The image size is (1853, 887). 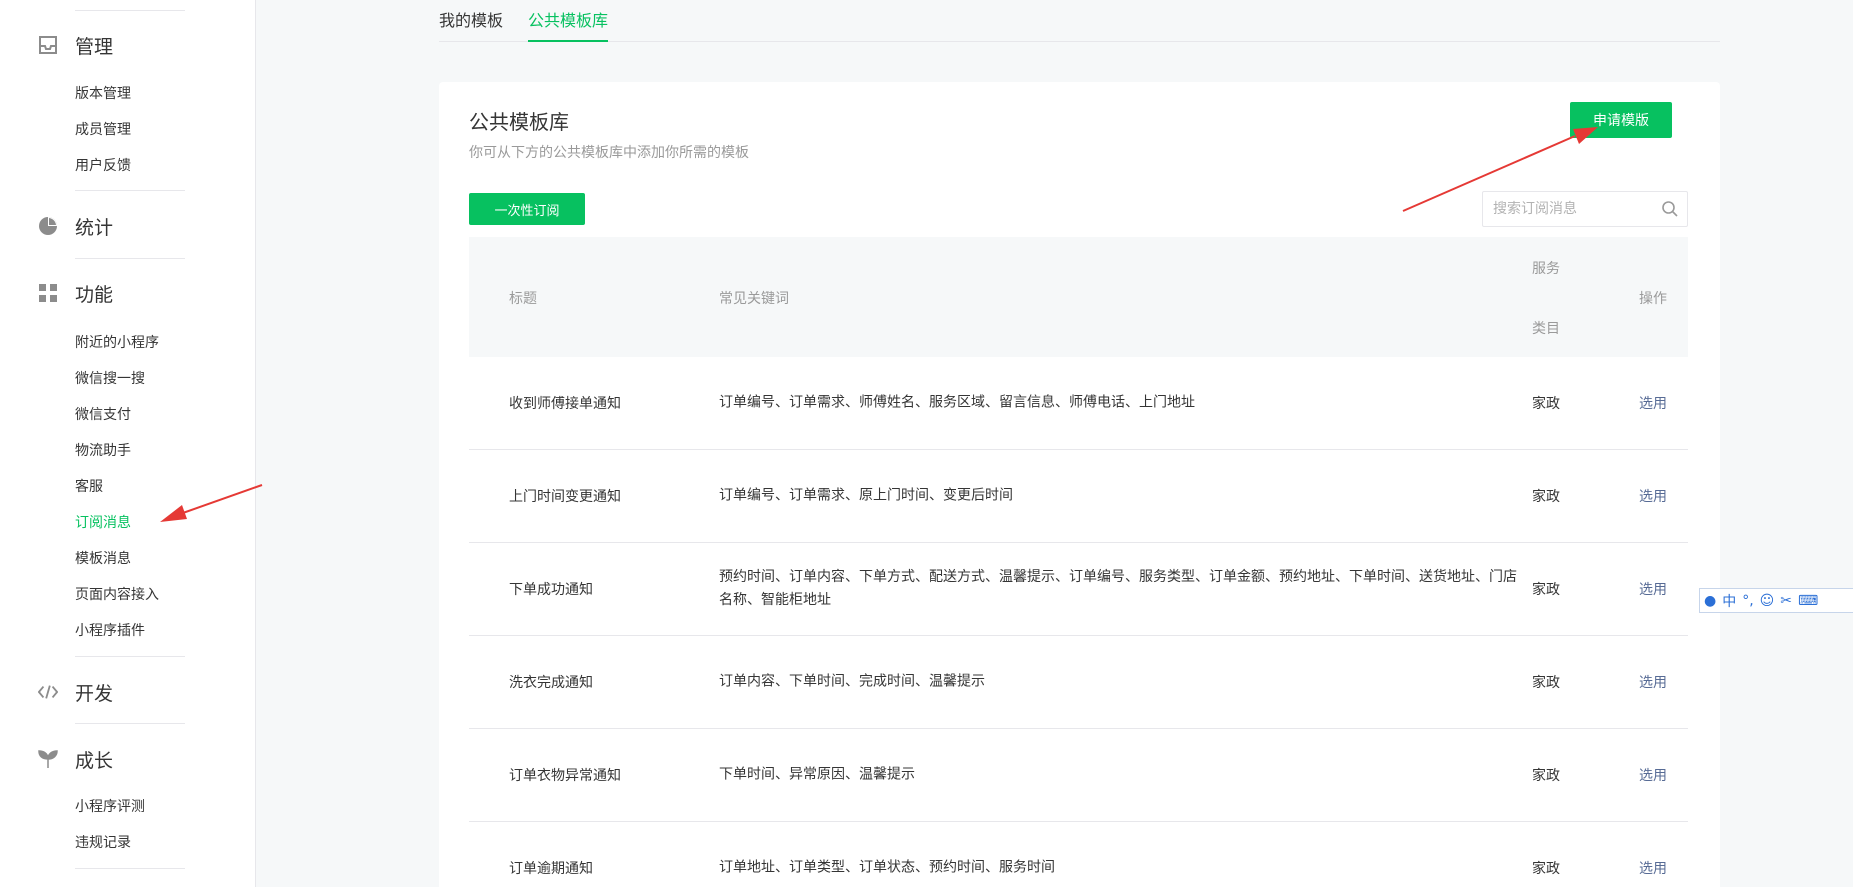 What do you see at coordinates (1621, 120) in the screenshot?
I see `apply-template-button: 申请模版` at bounding box center [1621, 120].